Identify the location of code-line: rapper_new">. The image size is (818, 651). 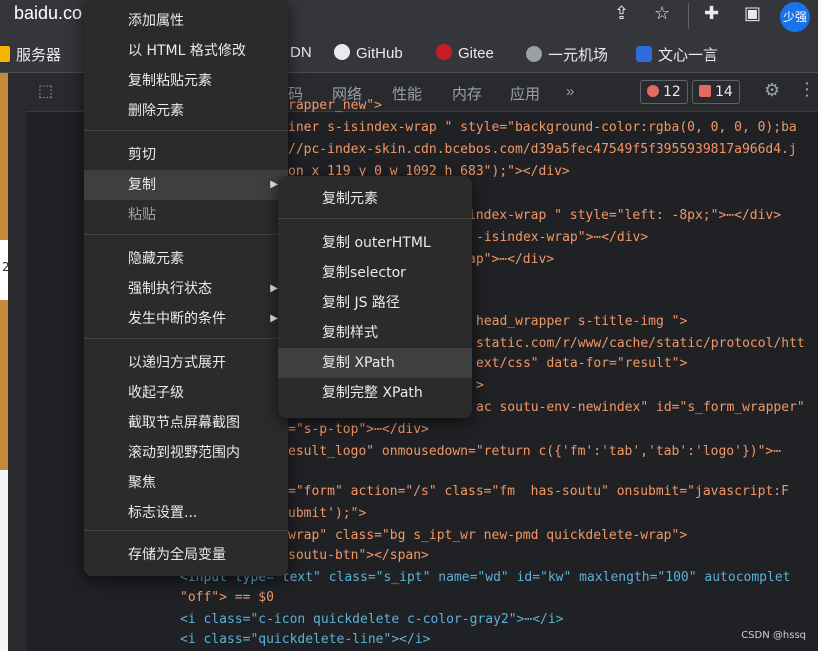
(335, 105).